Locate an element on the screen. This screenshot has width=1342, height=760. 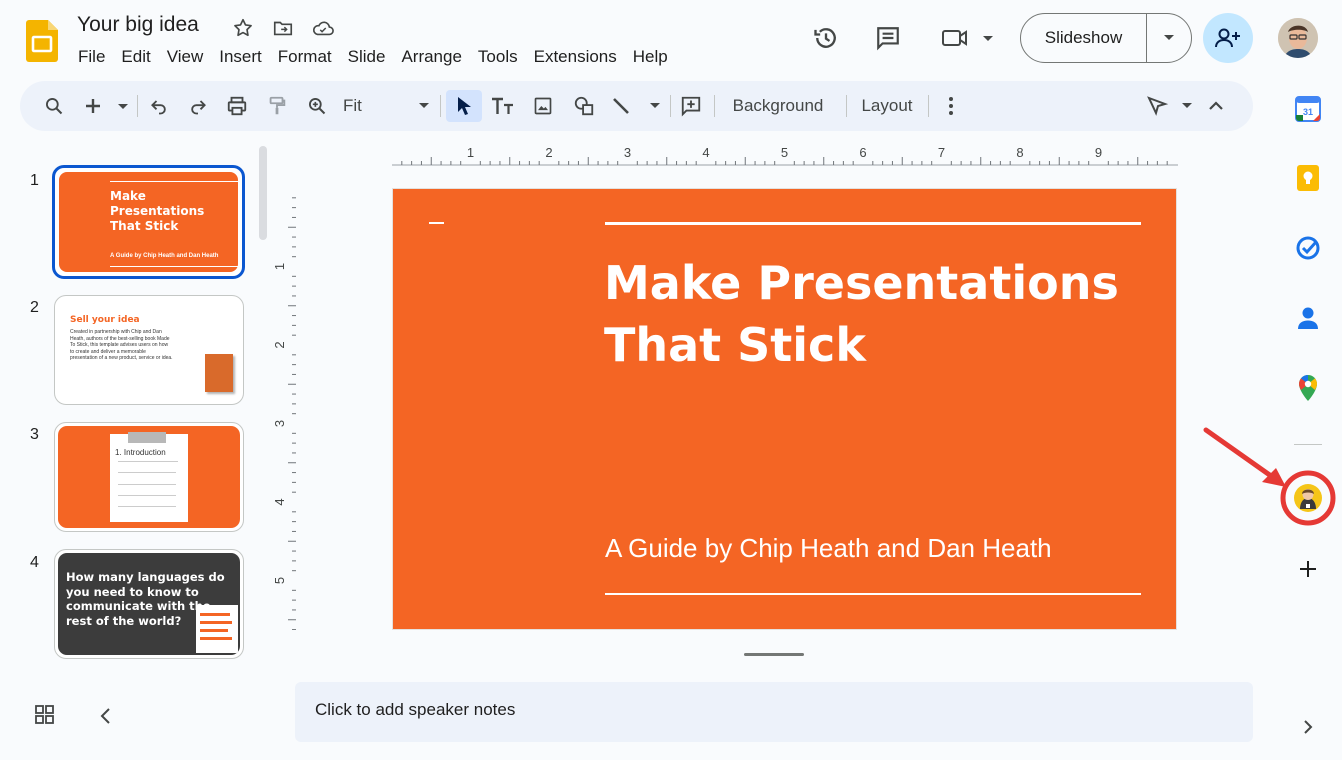
menu-edit: Edit is located at coordinates (135, 57).